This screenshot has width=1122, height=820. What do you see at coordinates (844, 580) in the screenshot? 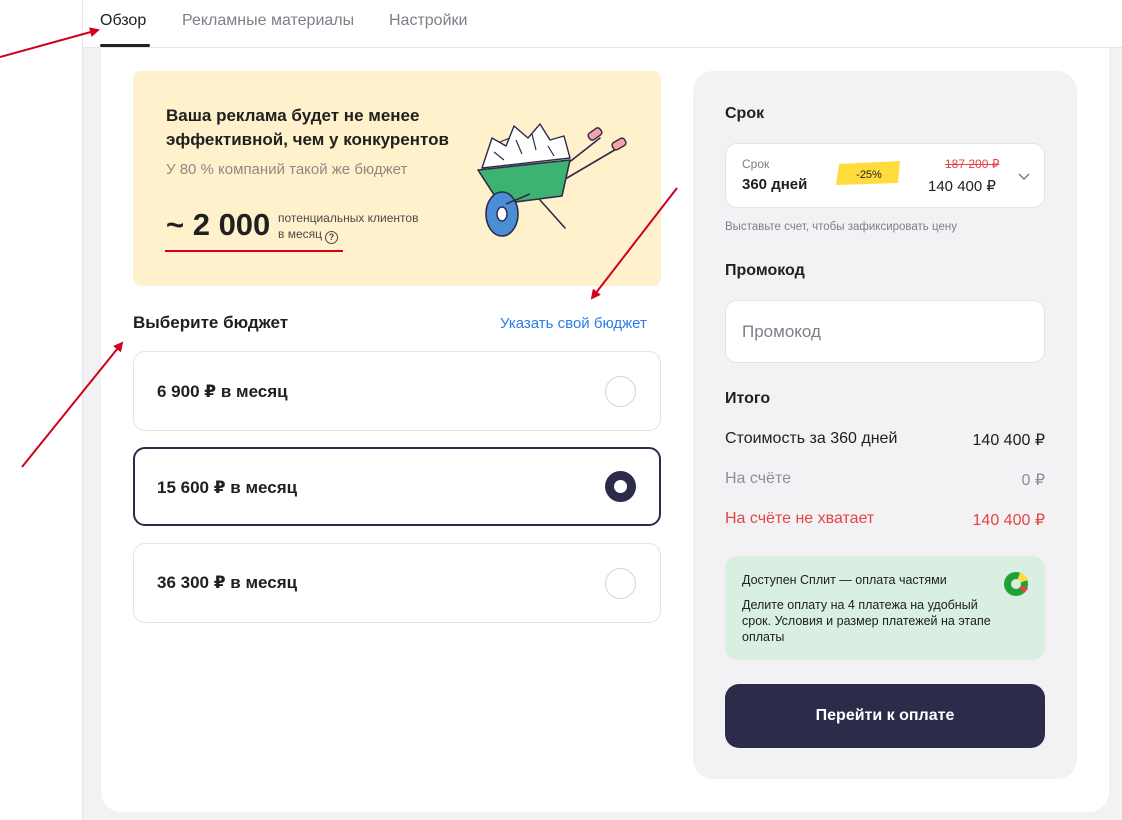
I see `split-title: Доступен Сплит — оплата частями` at bounding box center [844, 580].